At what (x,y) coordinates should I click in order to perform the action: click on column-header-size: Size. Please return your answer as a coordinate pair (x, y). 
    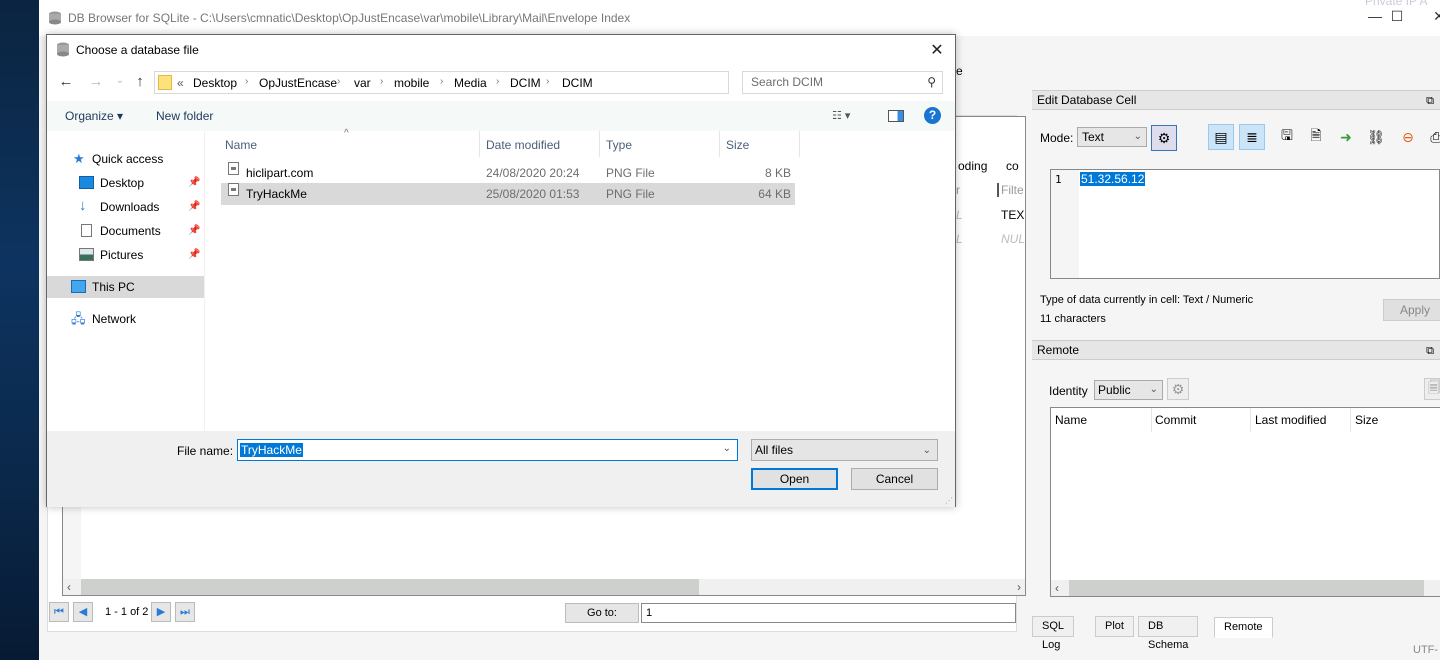
    Looking at the image, I should click on (737, 145).